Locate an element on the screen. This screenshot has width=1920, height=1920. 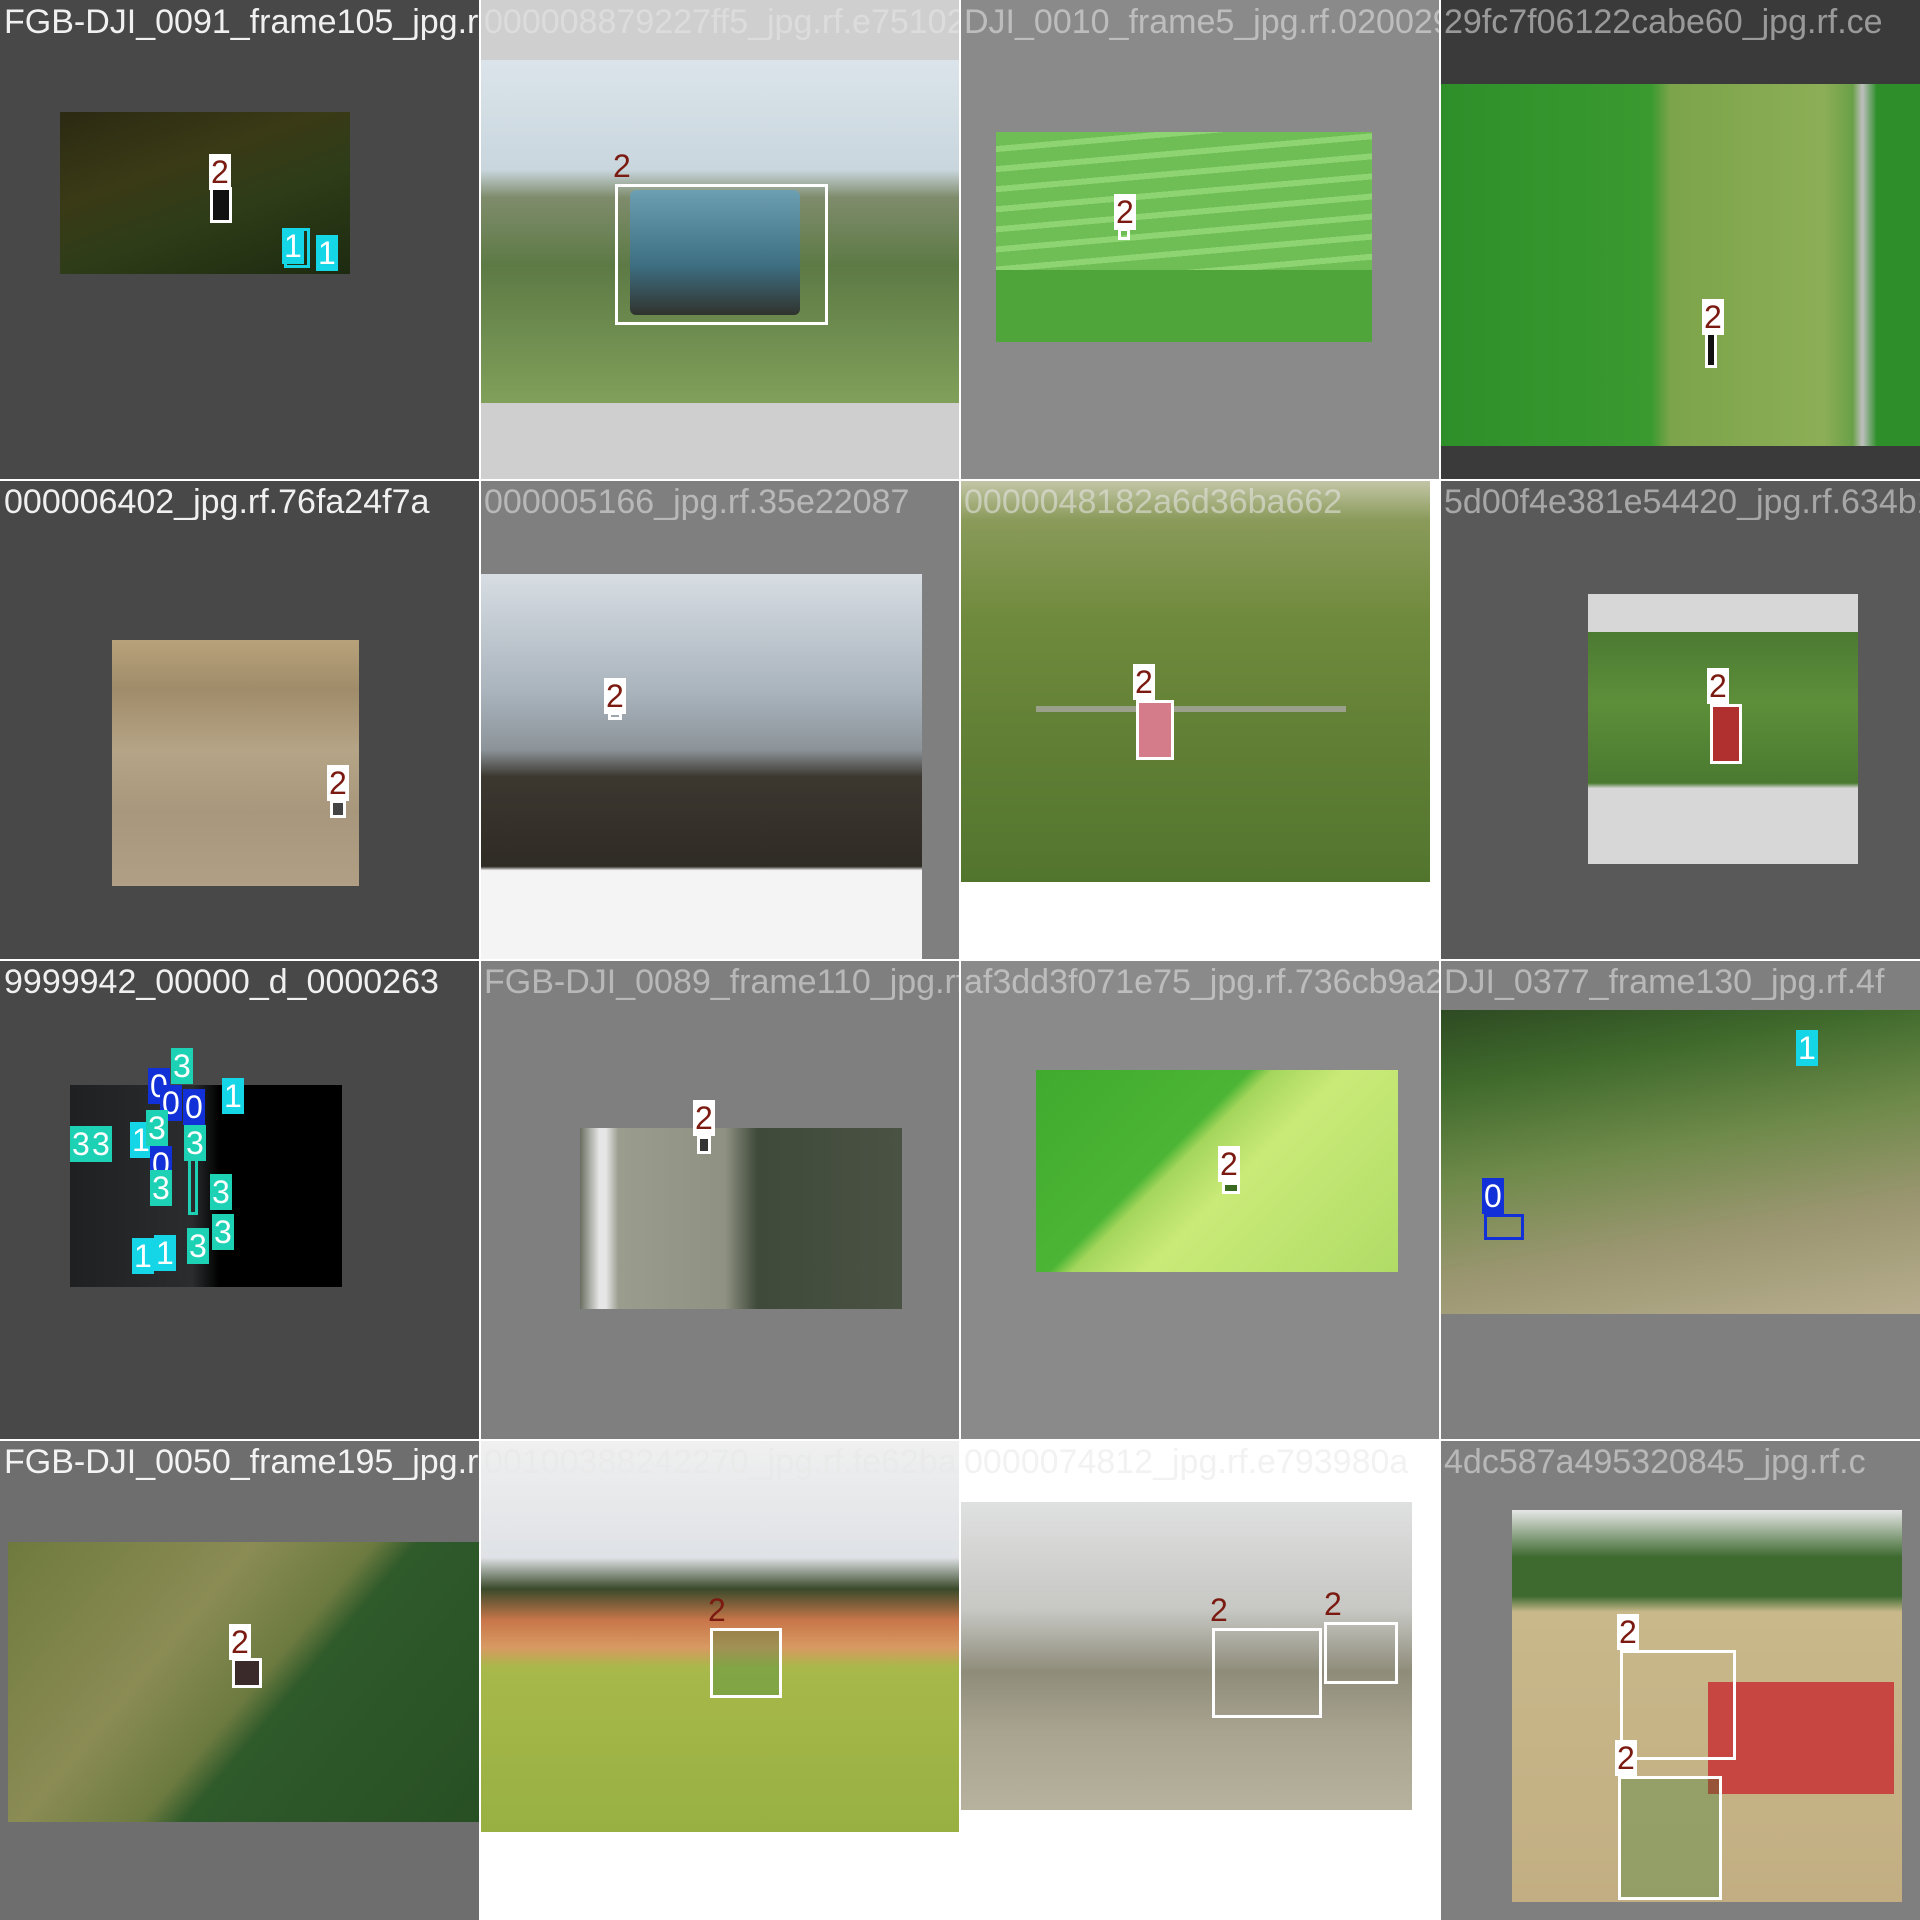
mosaic-tile-6: 2 000005166_jpg.rf.35e22087 is located at coordinates (720, 720).